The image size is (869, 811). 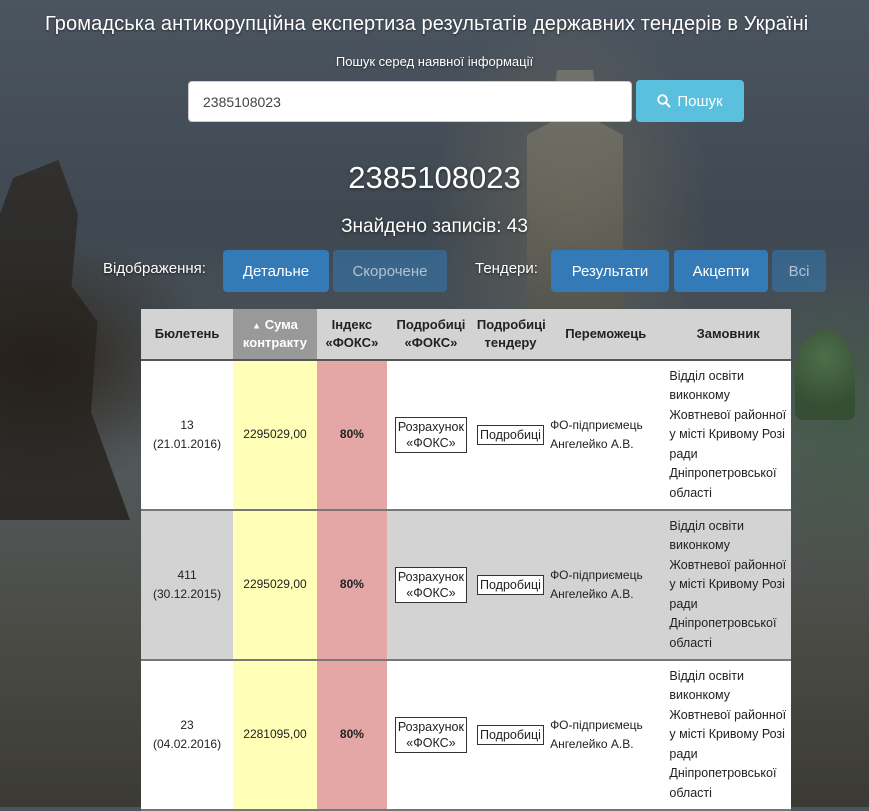 I want to click on header-tender-details: Подробиці тендеру, so click(x=510, y=335).